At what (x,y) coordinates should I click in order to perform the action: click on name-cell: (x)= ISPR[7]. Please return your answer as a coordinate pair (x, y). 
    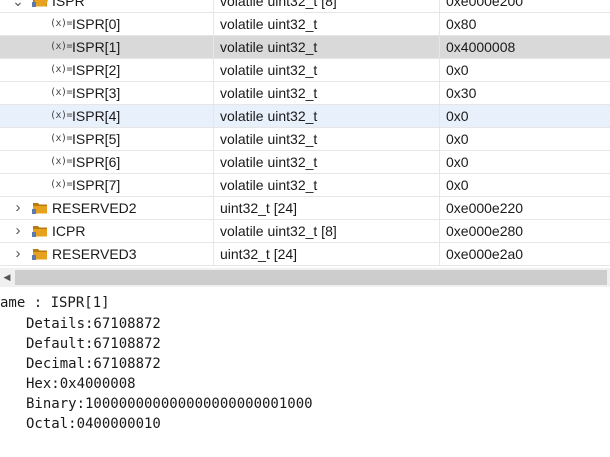
    Looking at the image, I should click on (106, 185).